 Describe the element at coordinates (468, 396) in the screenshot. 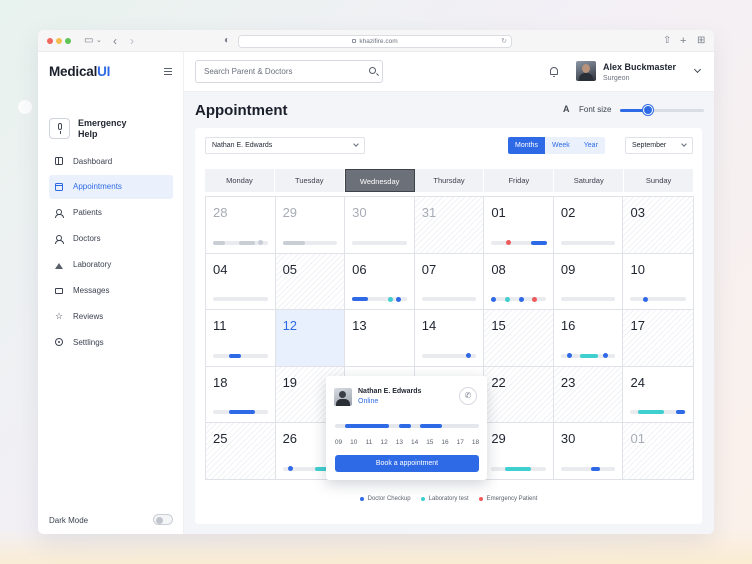

I see `phone-icon: ✆` at that location.